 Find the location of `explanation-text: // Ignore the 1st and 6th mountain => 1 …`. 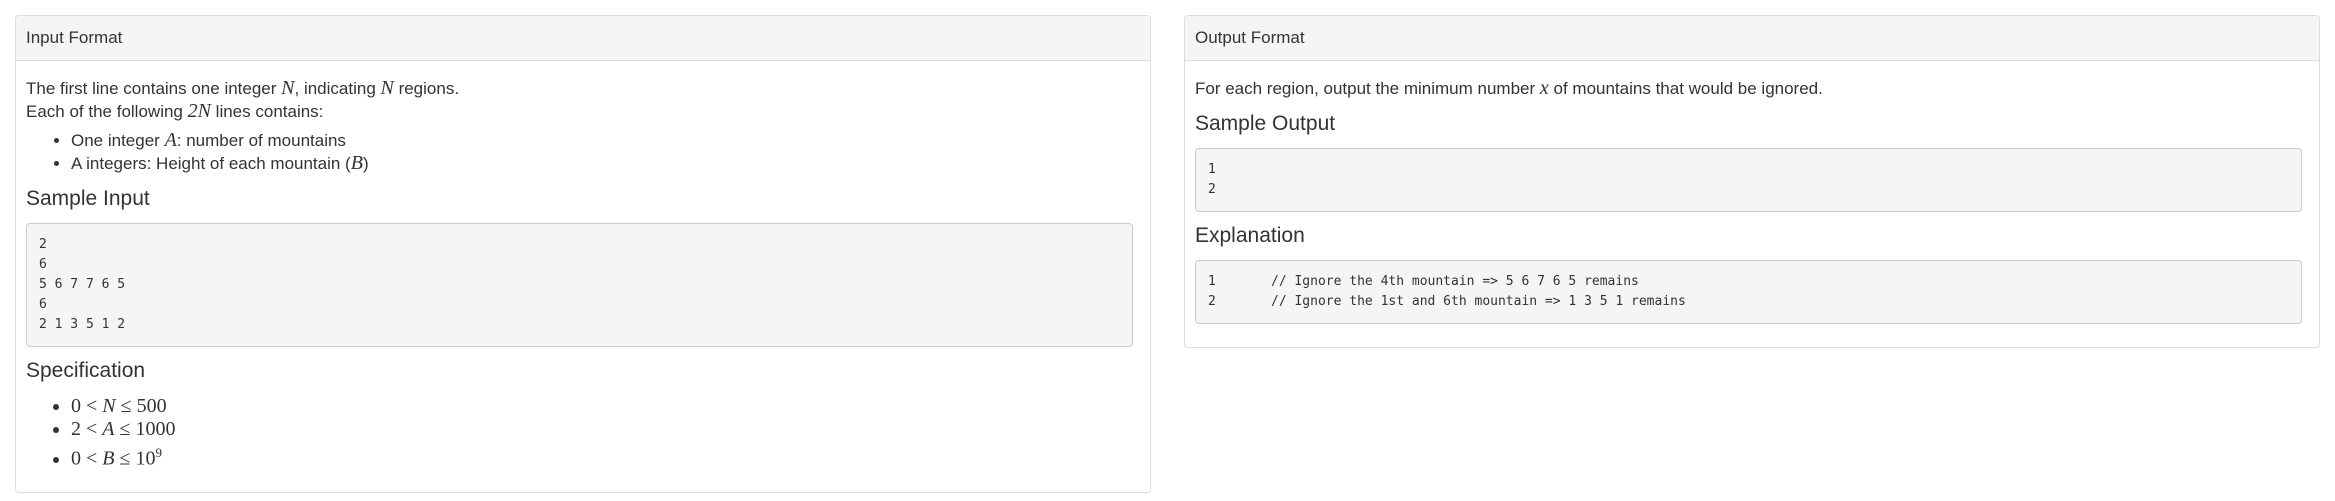

explanation-text: // Ignore the 1st and 6th mountain => 1 … is located at coordinates (1478, 301).